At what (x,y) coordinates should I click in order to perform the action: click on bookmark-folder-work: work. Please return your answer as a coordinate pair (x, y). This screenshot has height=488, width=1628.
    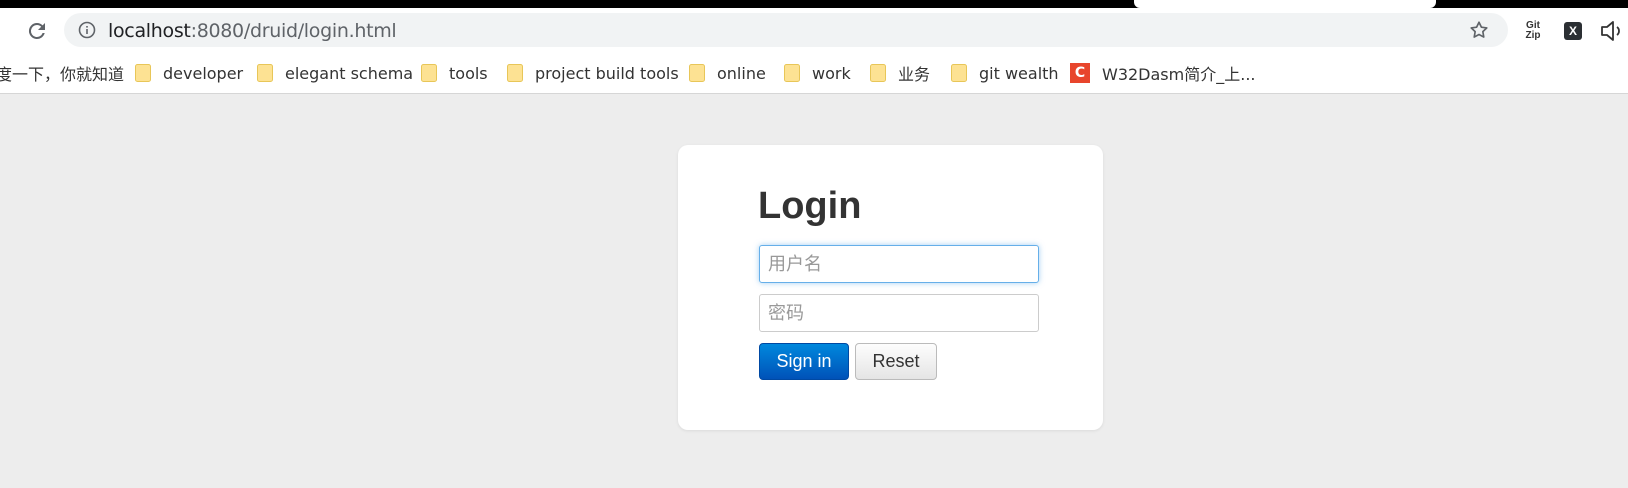
    Looking at the image, I should click on (817, 73).